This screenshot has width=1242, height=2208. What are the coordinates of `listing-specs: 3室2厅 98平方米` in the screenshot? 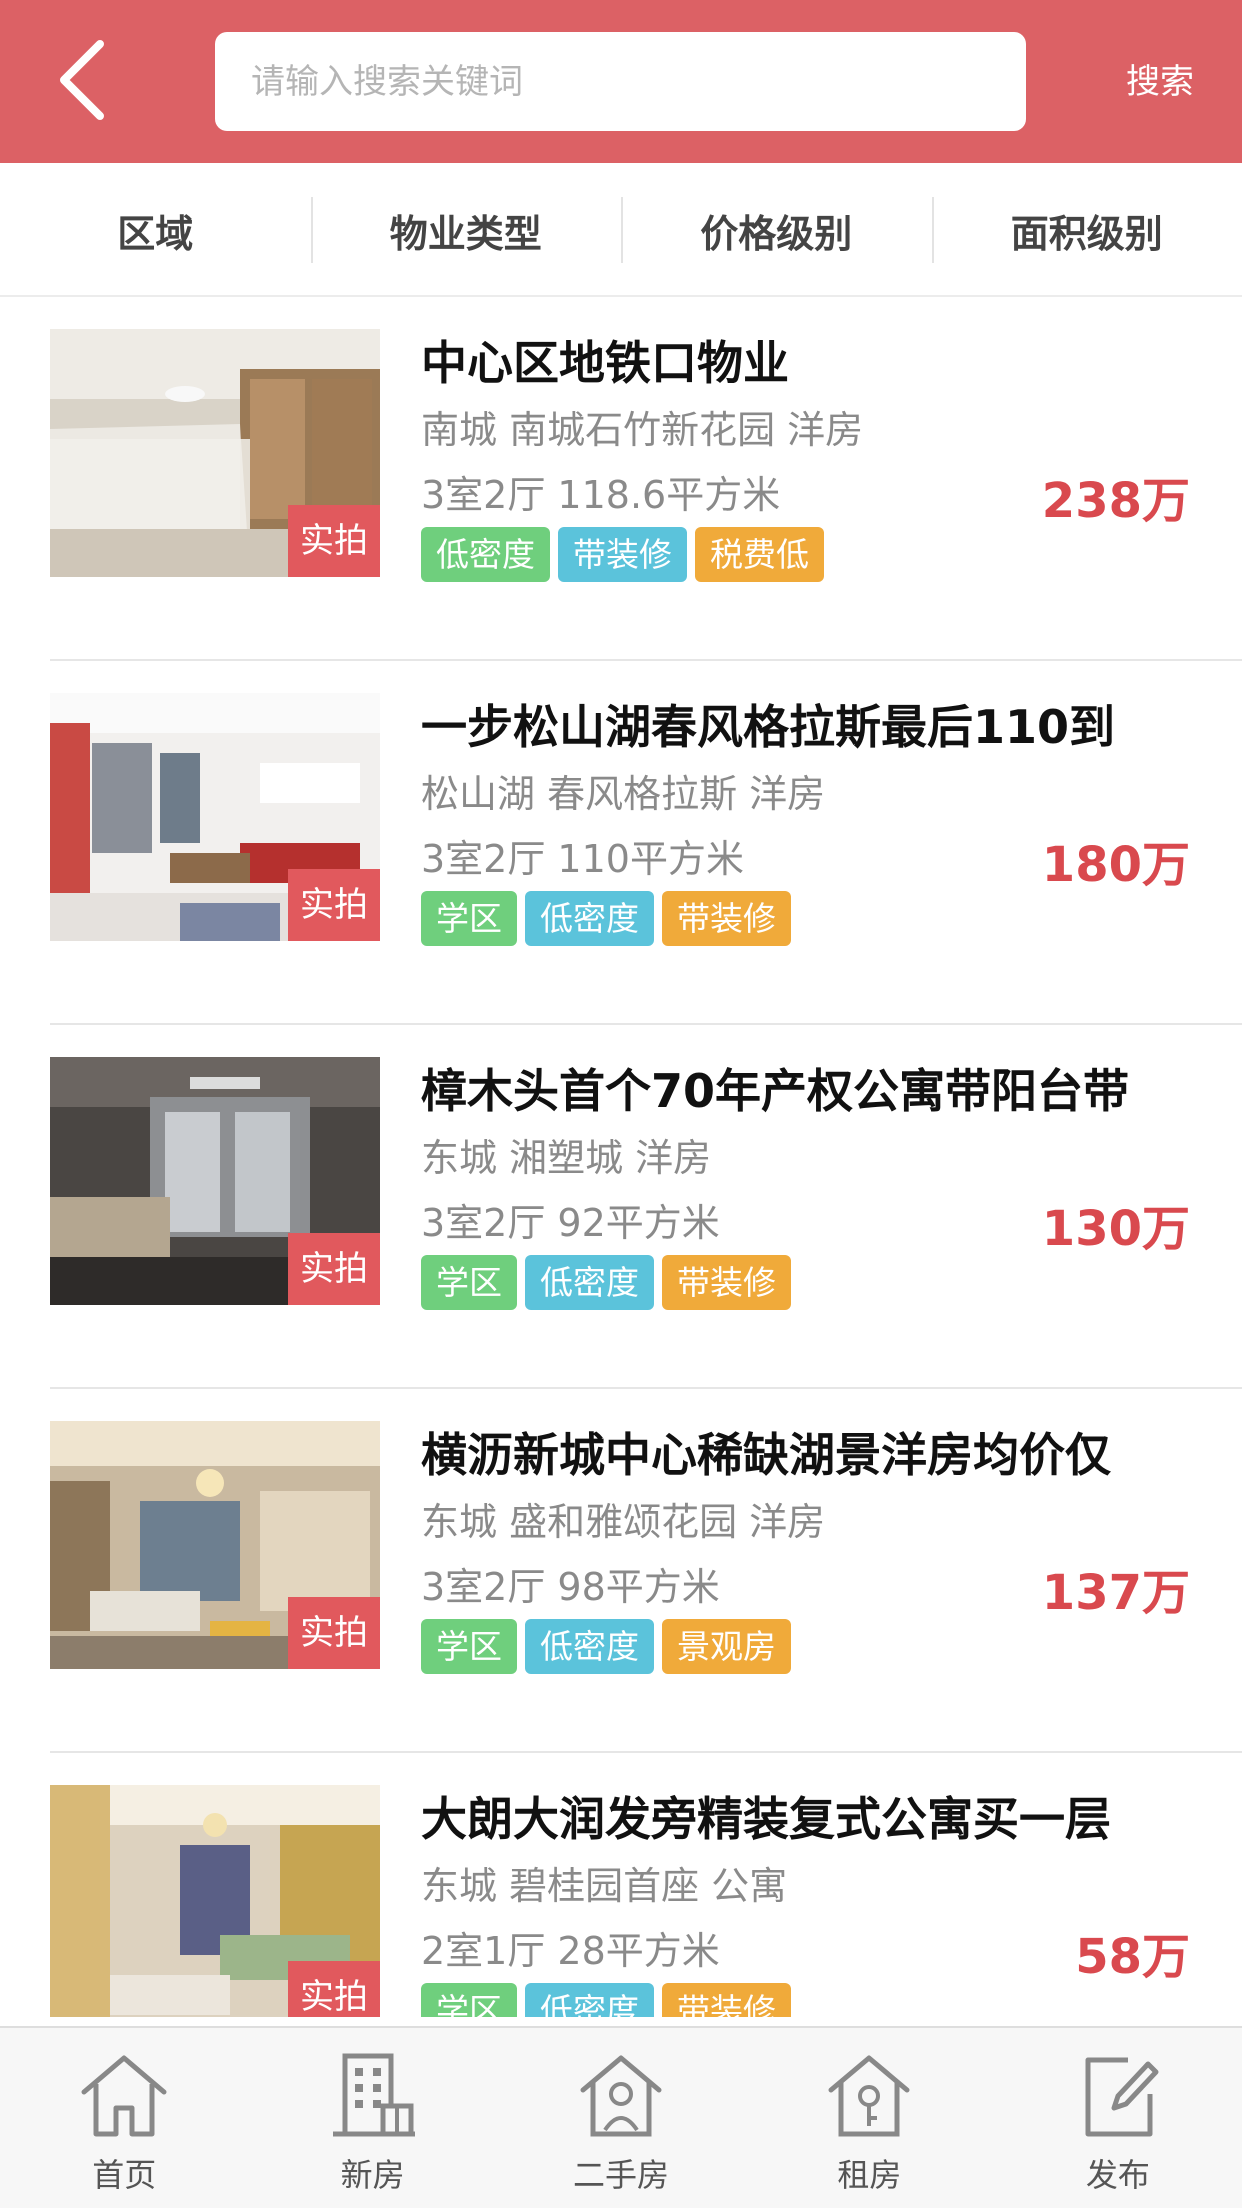 It's located at (570, 1587).